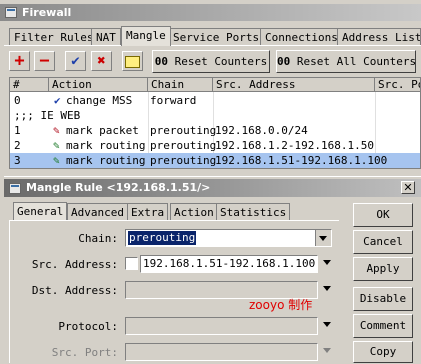 The width and height of the screenshot is (421, 364). What do you see at coordinates (74, 264) in the screenshot?
I see `src-address-label: Src. Address:` at bounding box center [74, 264].